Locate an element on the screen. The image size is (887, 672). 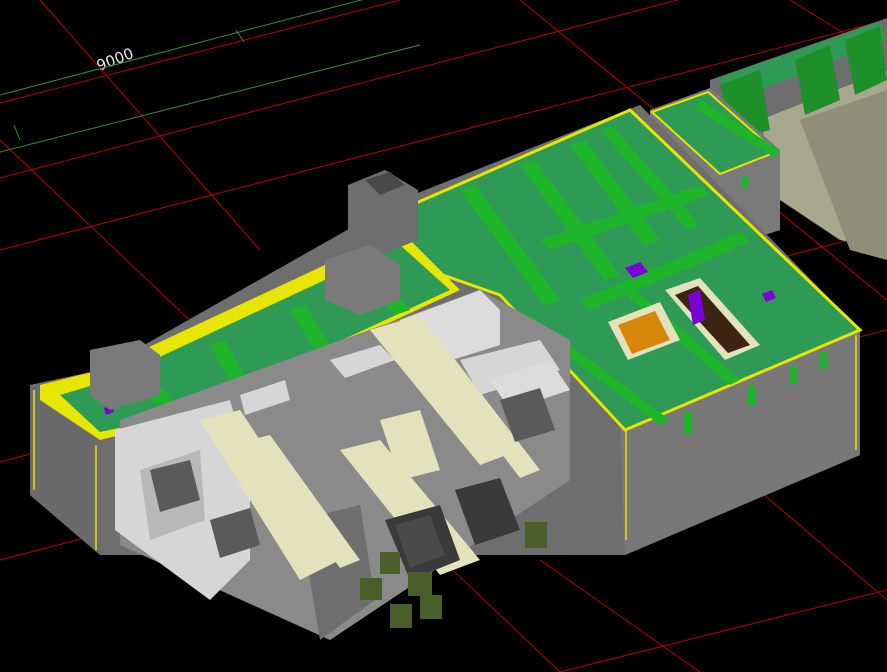
dimension-lines is located at coordinates (210, 76).